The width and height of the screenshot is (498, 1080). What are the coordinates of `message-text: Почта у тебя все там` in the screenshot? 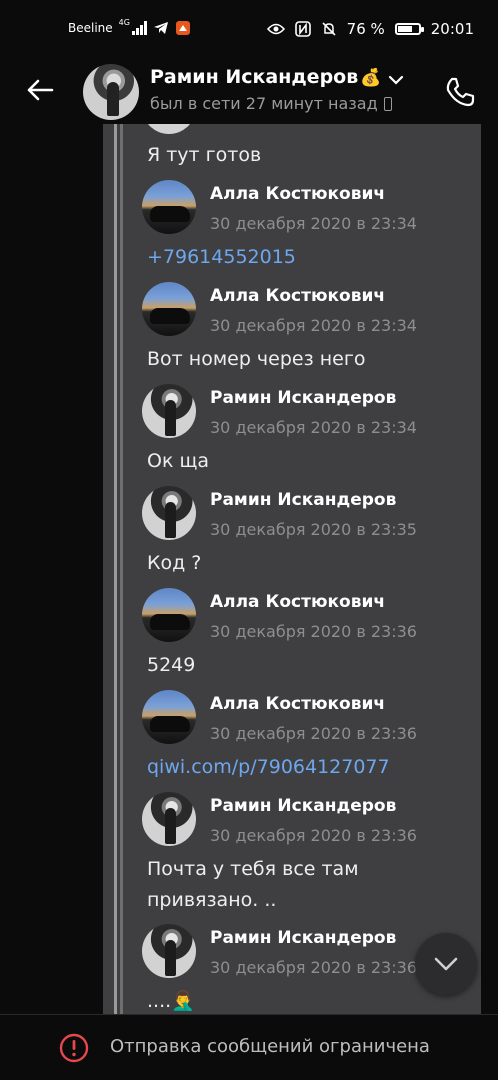 It's located at (253, 869).